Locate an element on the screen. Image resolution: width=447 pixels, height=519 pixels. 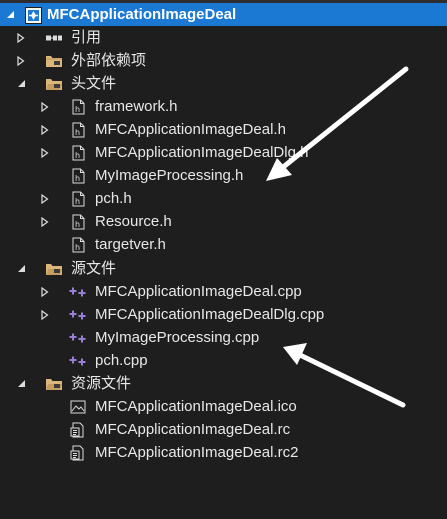
image-file-icon is located at coordinates (78, 407).